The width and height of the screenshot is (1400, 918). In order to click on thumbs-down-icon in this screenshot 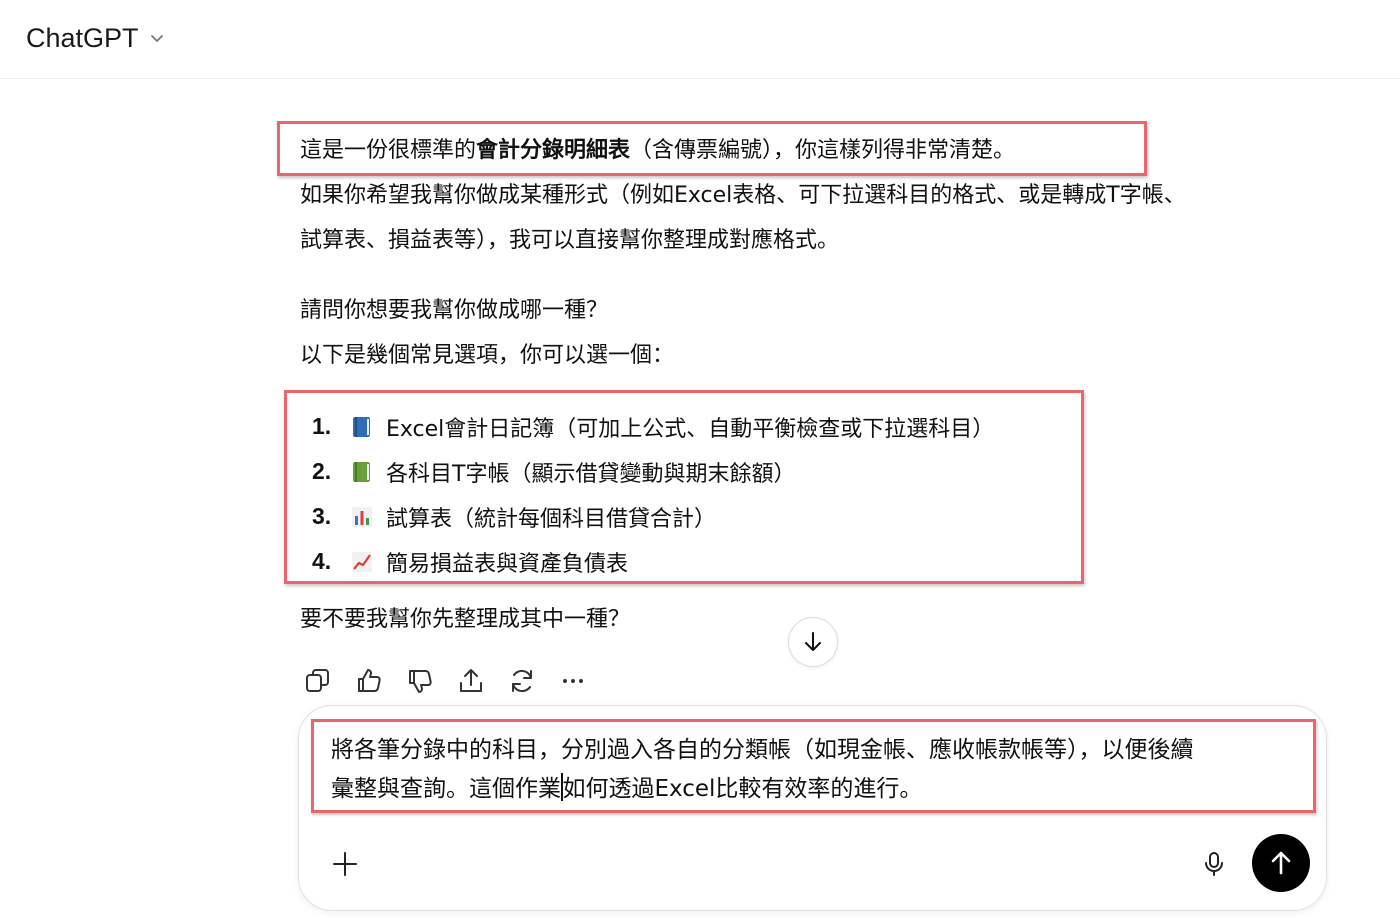, I will do `click(420, 681)`.